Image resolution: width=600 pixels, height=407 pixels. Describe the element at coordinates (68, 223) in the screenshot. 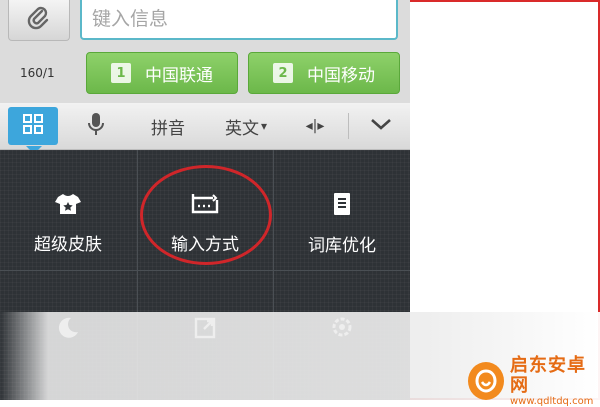

I see `menu-item-super-skin: 超级皮肤` at that location.